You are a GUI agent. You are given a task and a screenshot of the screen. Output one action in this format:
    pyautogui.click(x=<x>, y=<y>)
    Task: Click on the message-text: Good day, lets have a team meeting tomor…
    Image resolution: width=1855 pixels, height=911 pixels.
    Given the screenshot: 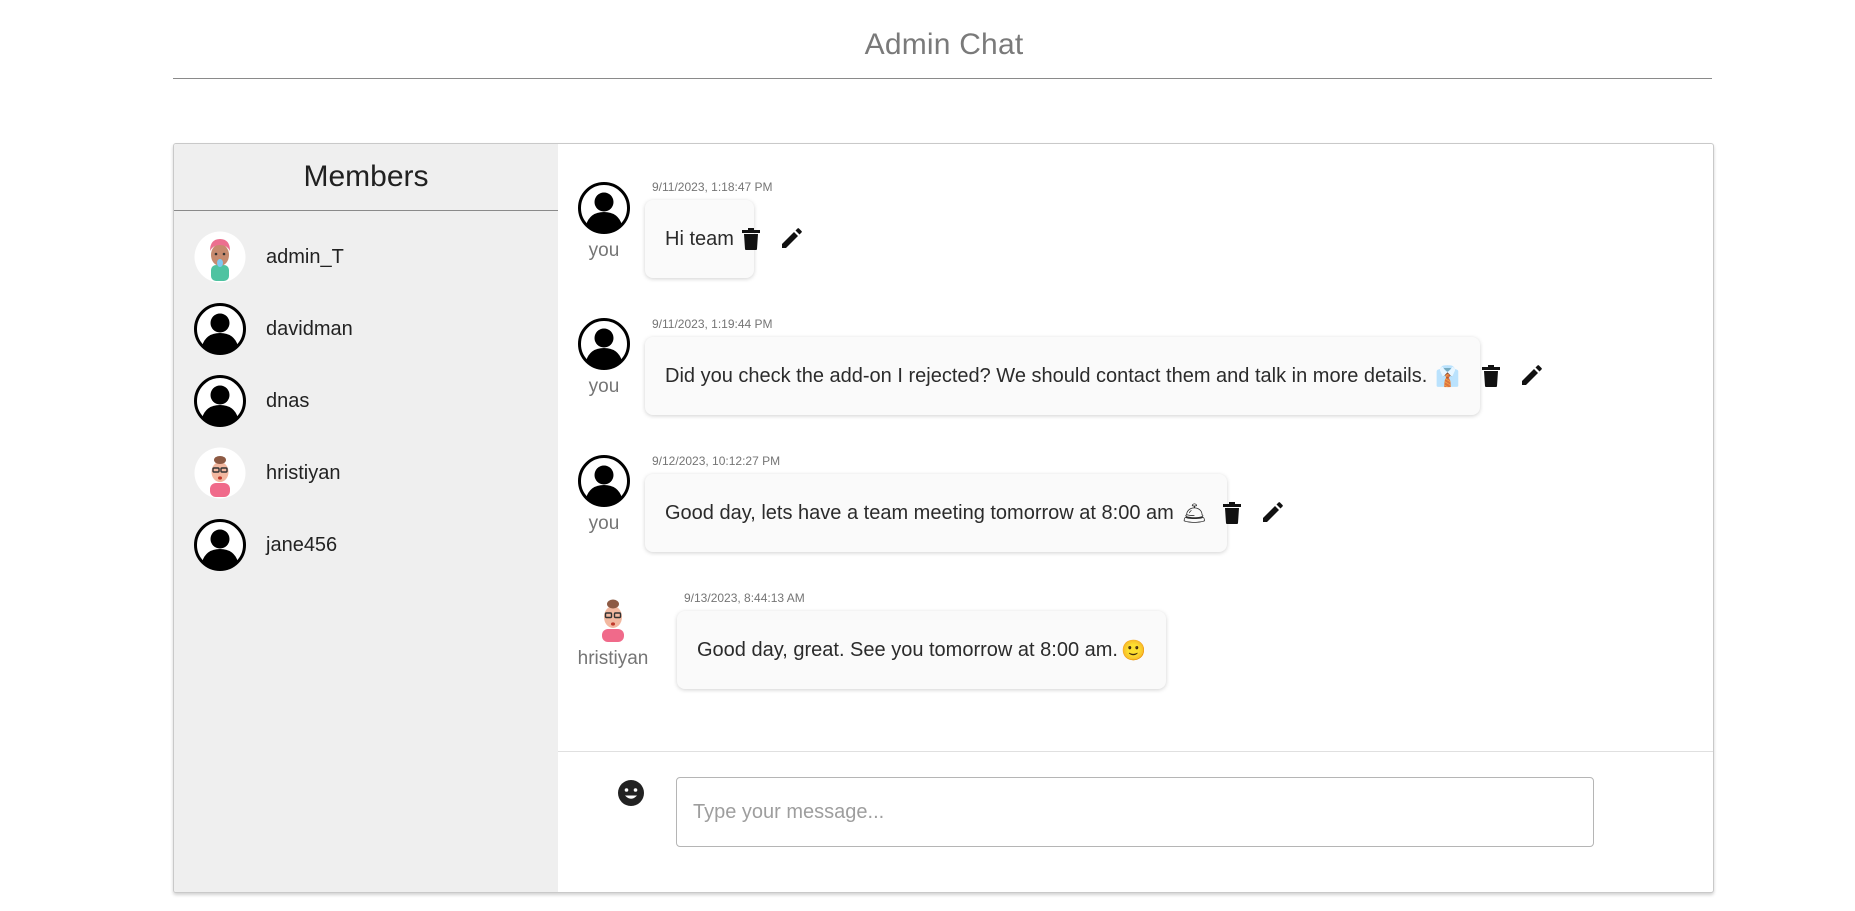 What is the action you would take?
    pyautogui.click(x=919, y=512)
    